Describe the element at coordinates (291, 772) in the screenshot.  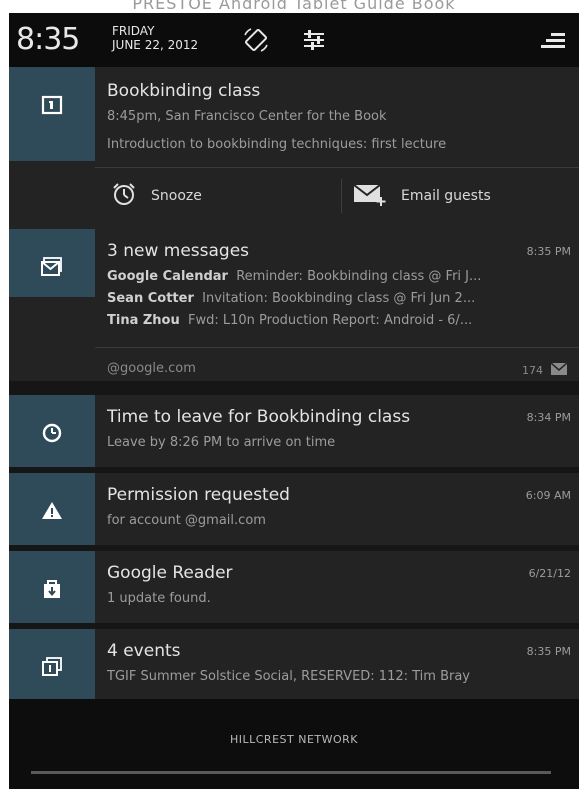
I see `drag-handle` at that location.